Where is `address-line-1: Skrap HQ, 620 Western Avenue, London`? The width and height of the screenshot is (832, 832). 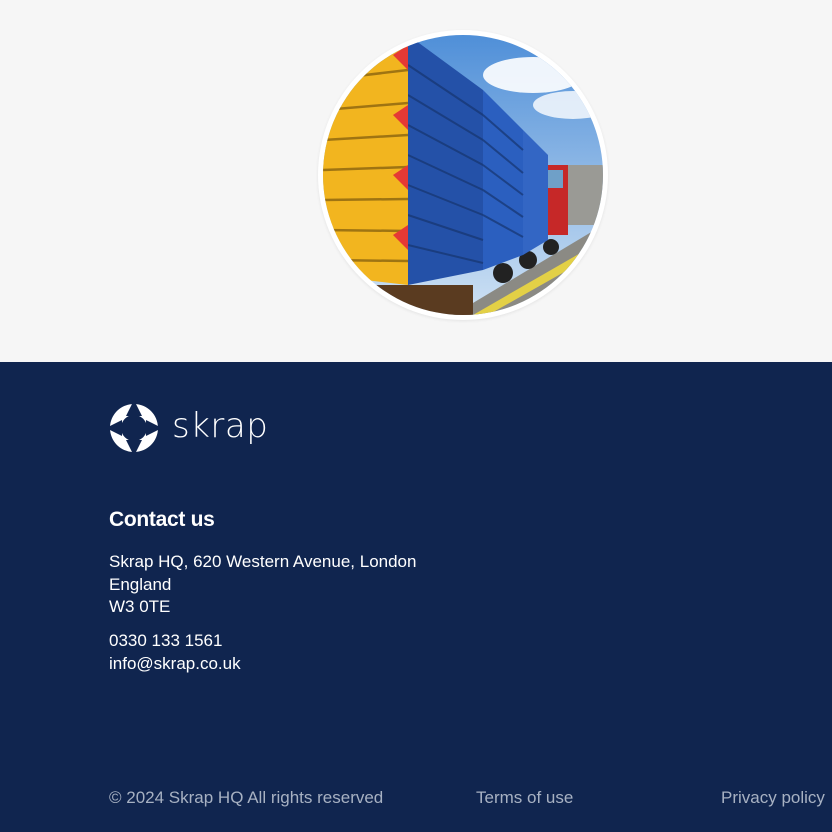
address-line-1: Skrap HQ, 620 Western Avenue, London is located at coordinates (263, 561).